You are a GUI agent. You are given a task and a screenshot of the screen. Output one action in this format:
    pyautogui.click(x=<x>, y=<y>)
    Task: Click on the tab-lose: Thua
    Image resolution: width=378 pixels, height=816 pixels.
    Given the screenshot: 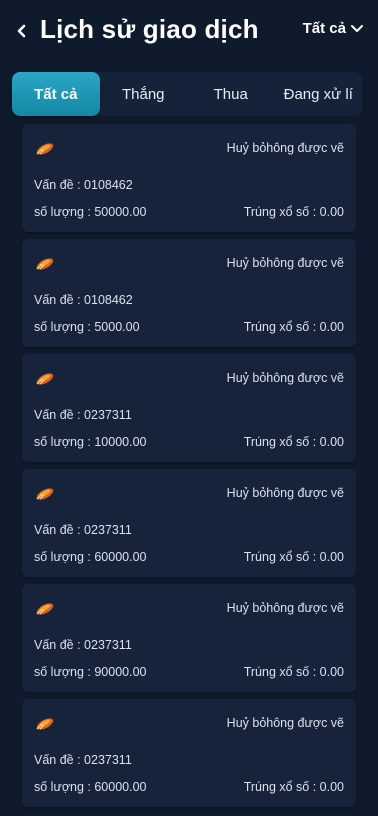 What is the action you would take?
    pyautogui.click(x=231, y=94)
    